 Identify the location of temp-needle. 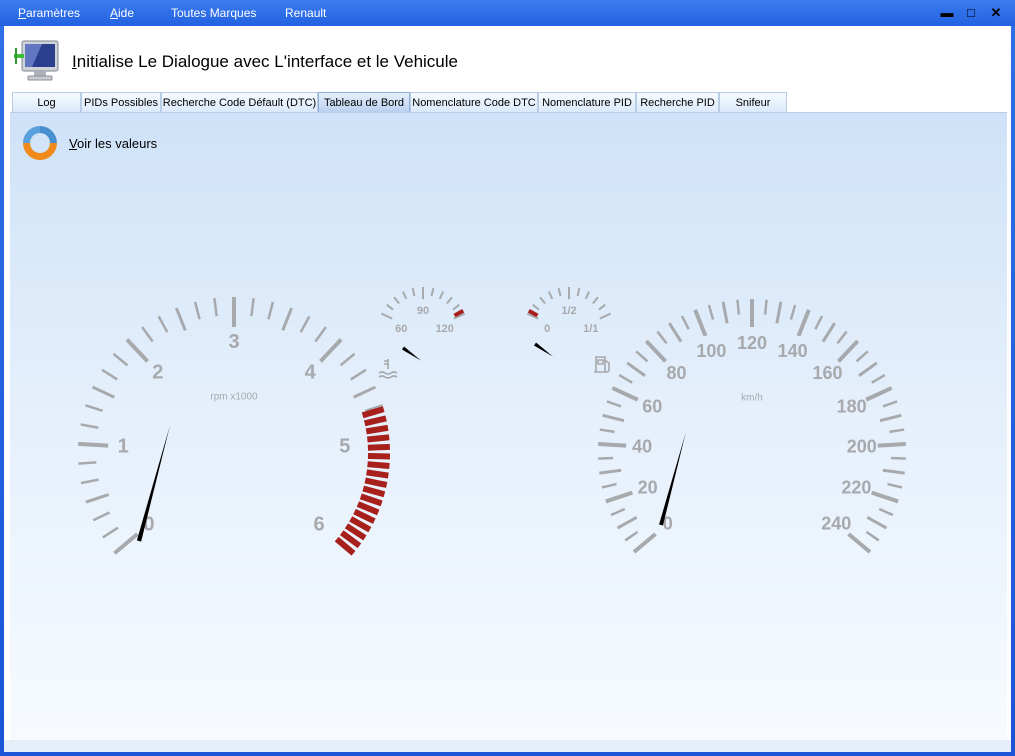
(411, 353).